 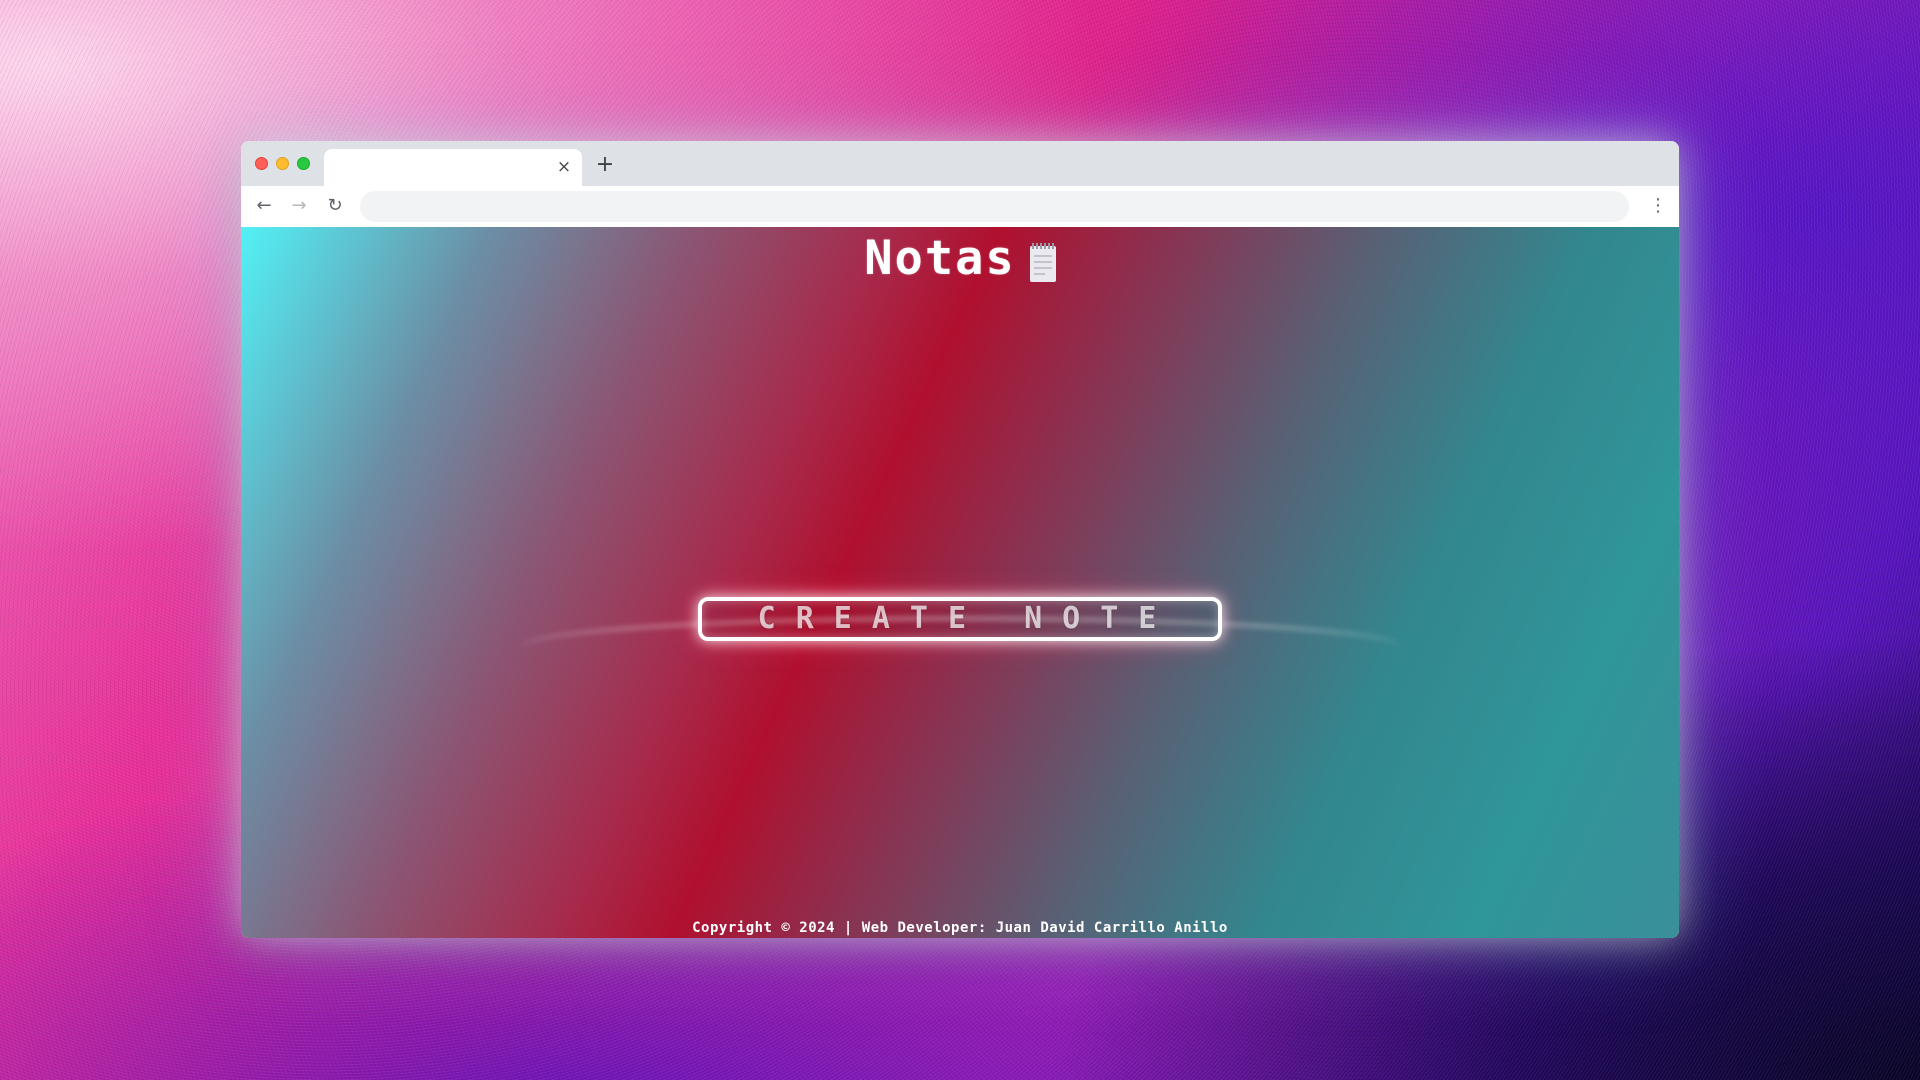 What do you see at coordinates (605, 165) in the screenshot?
I see `new-tab-icon: +` at bounding box center [605, 165].